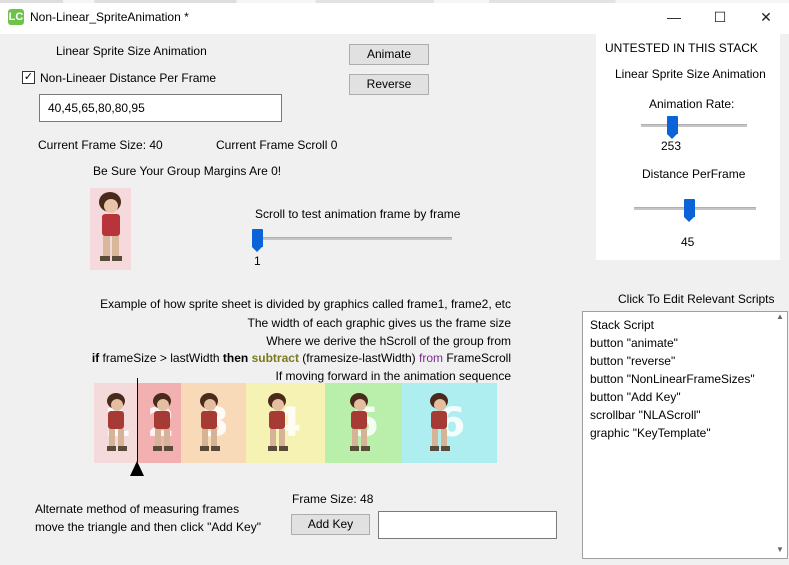 The height and width of the screenshot is (565, 789). I want to click on minimize-button: —, so click(674, 17).